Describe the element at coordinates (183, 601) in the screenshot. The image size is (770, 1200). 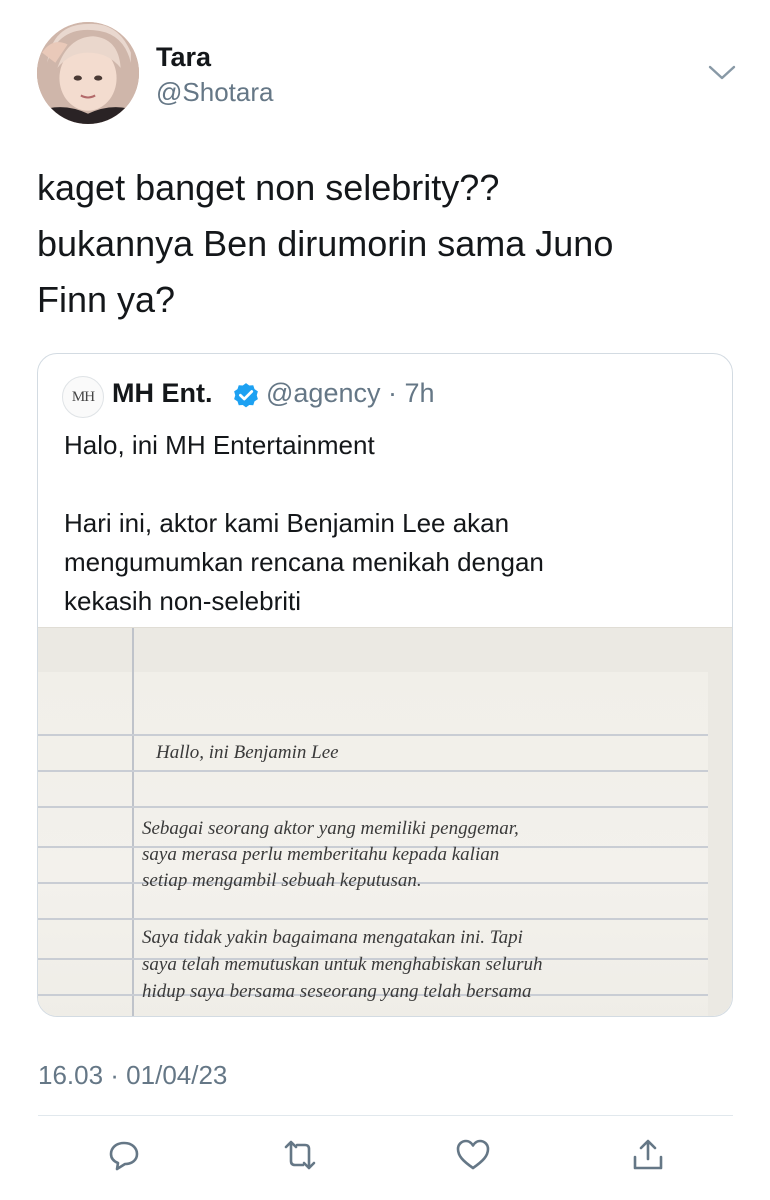
I see `quoted-text-line: kekasih non-selebriti` at that location.